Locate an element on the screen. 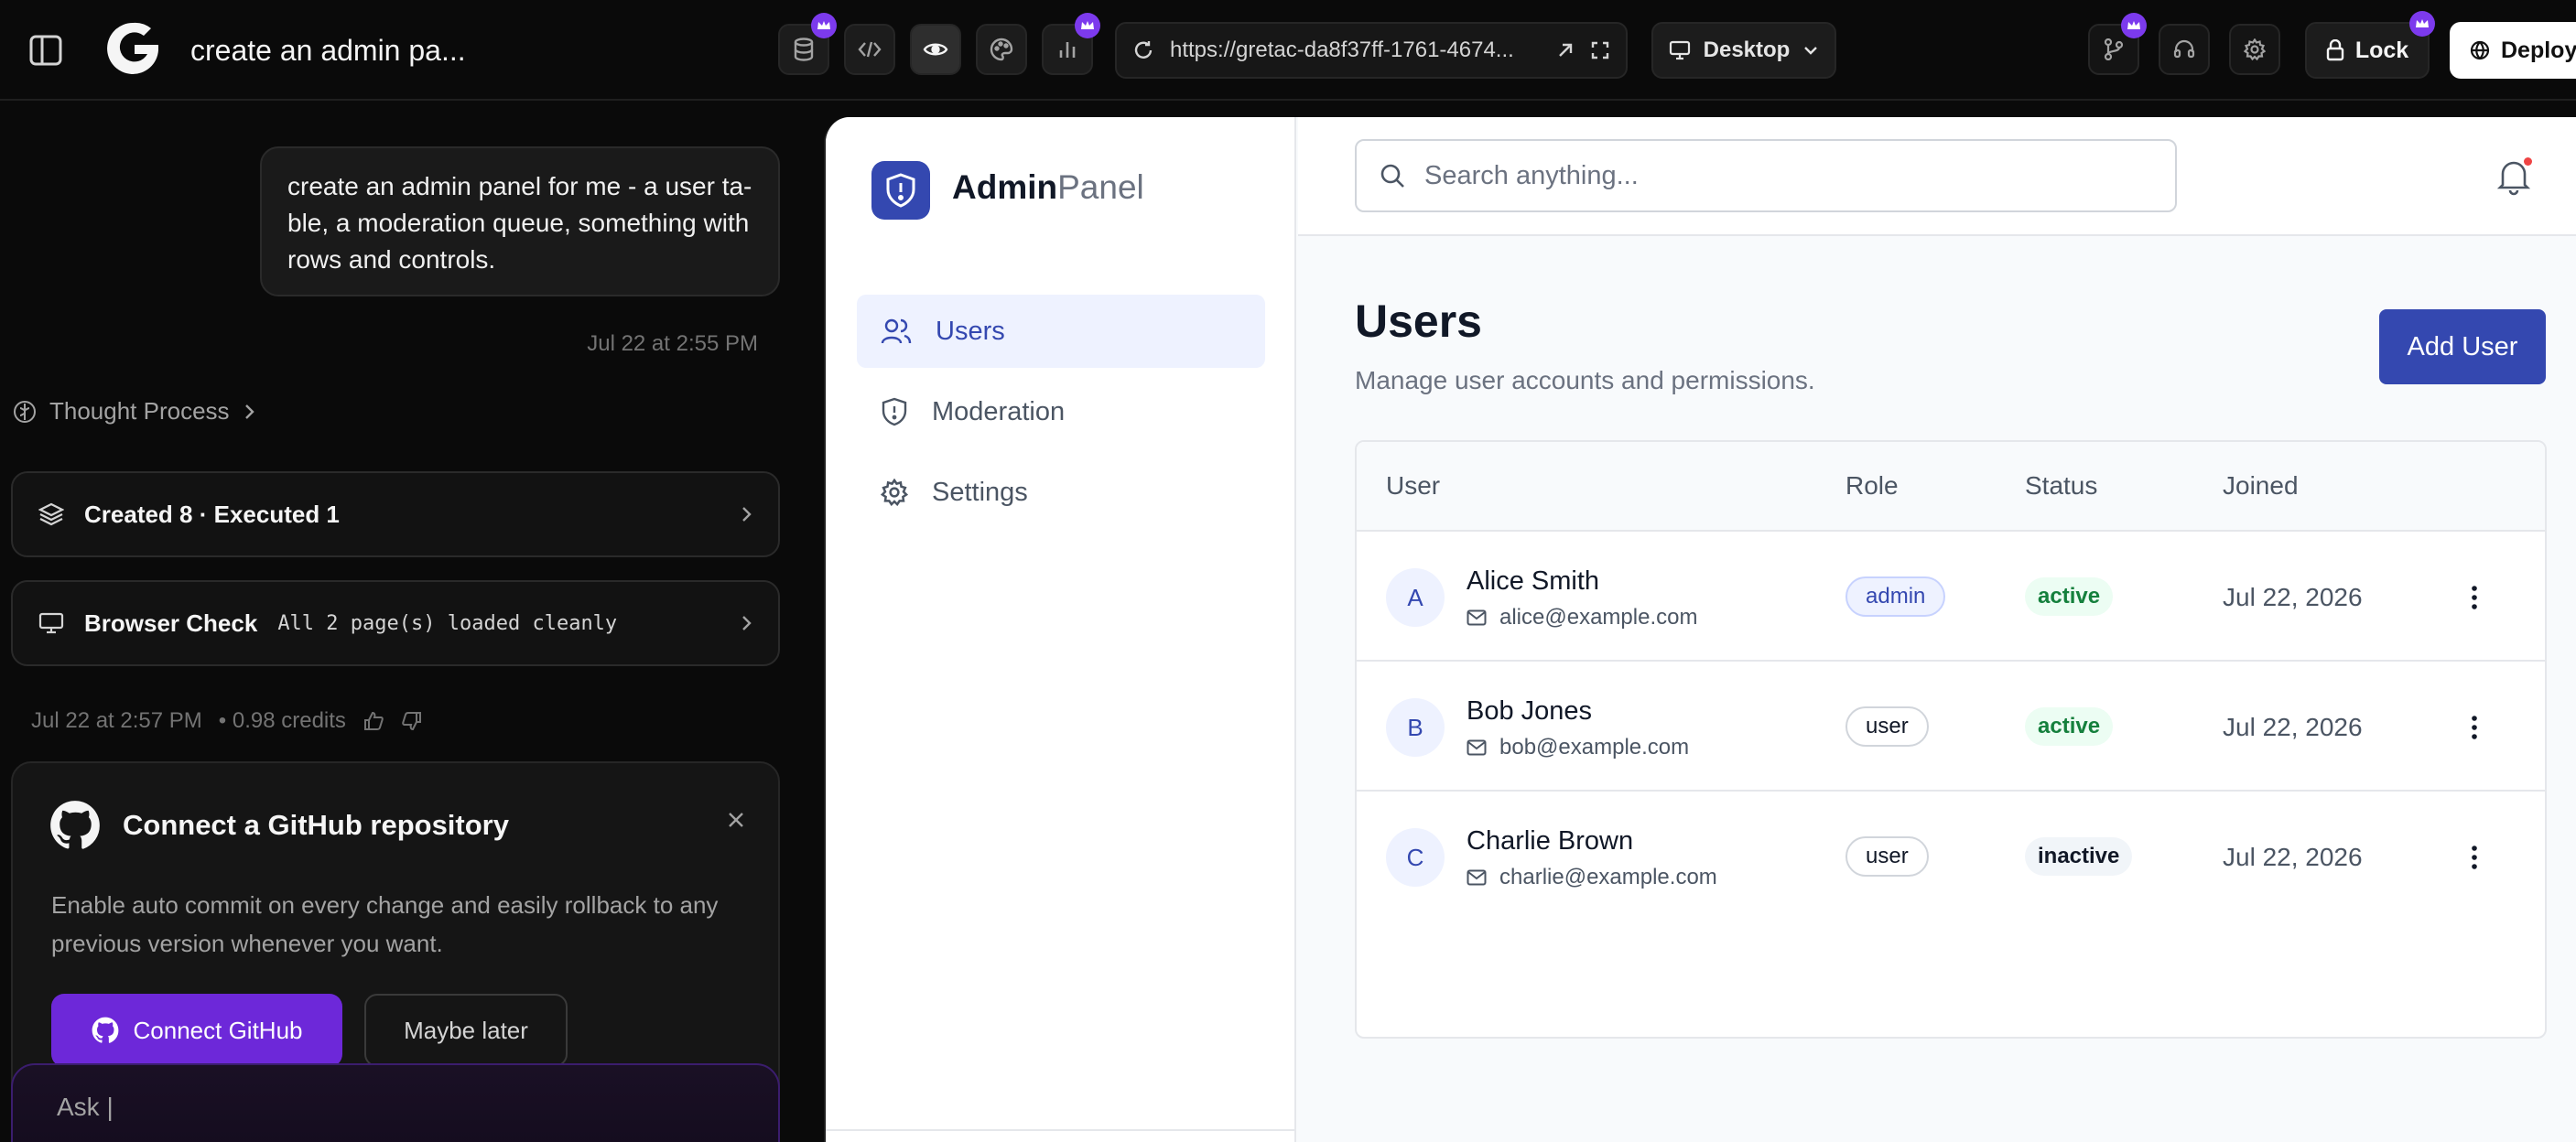 This screenshot has height=1142, width=2576. user-email: charlie@example.com is located at coordinates (1592, 877).